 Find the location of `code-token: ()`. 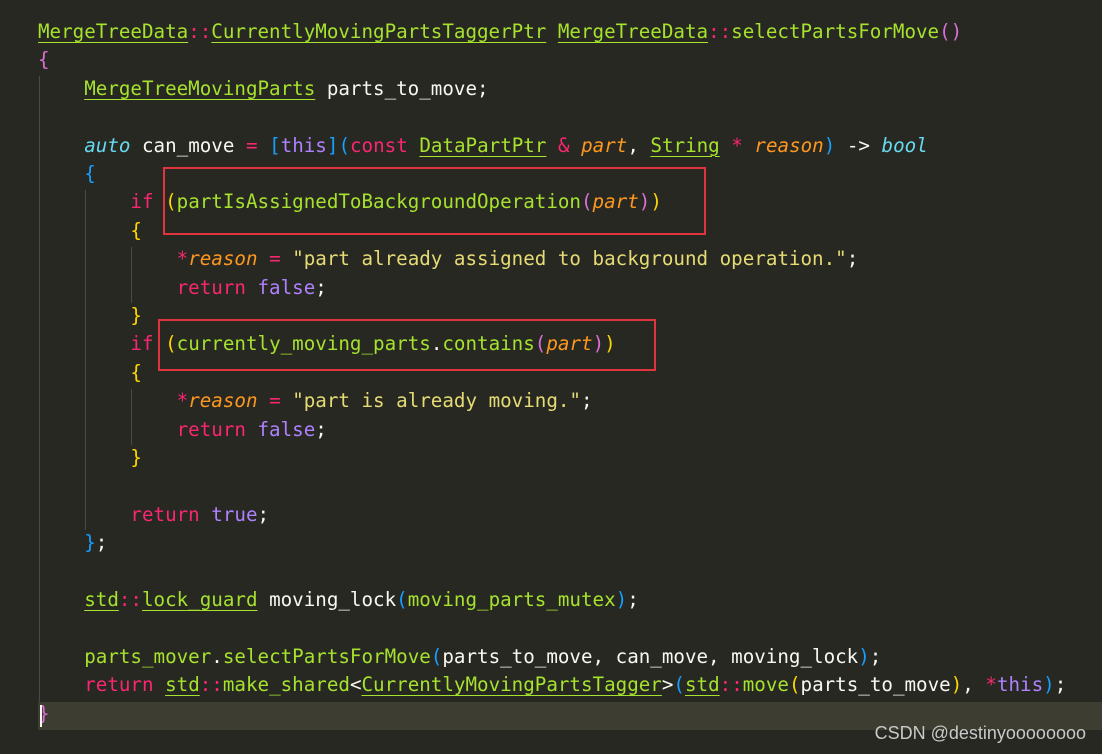

code-token: () is located at coordinates (951, 31).